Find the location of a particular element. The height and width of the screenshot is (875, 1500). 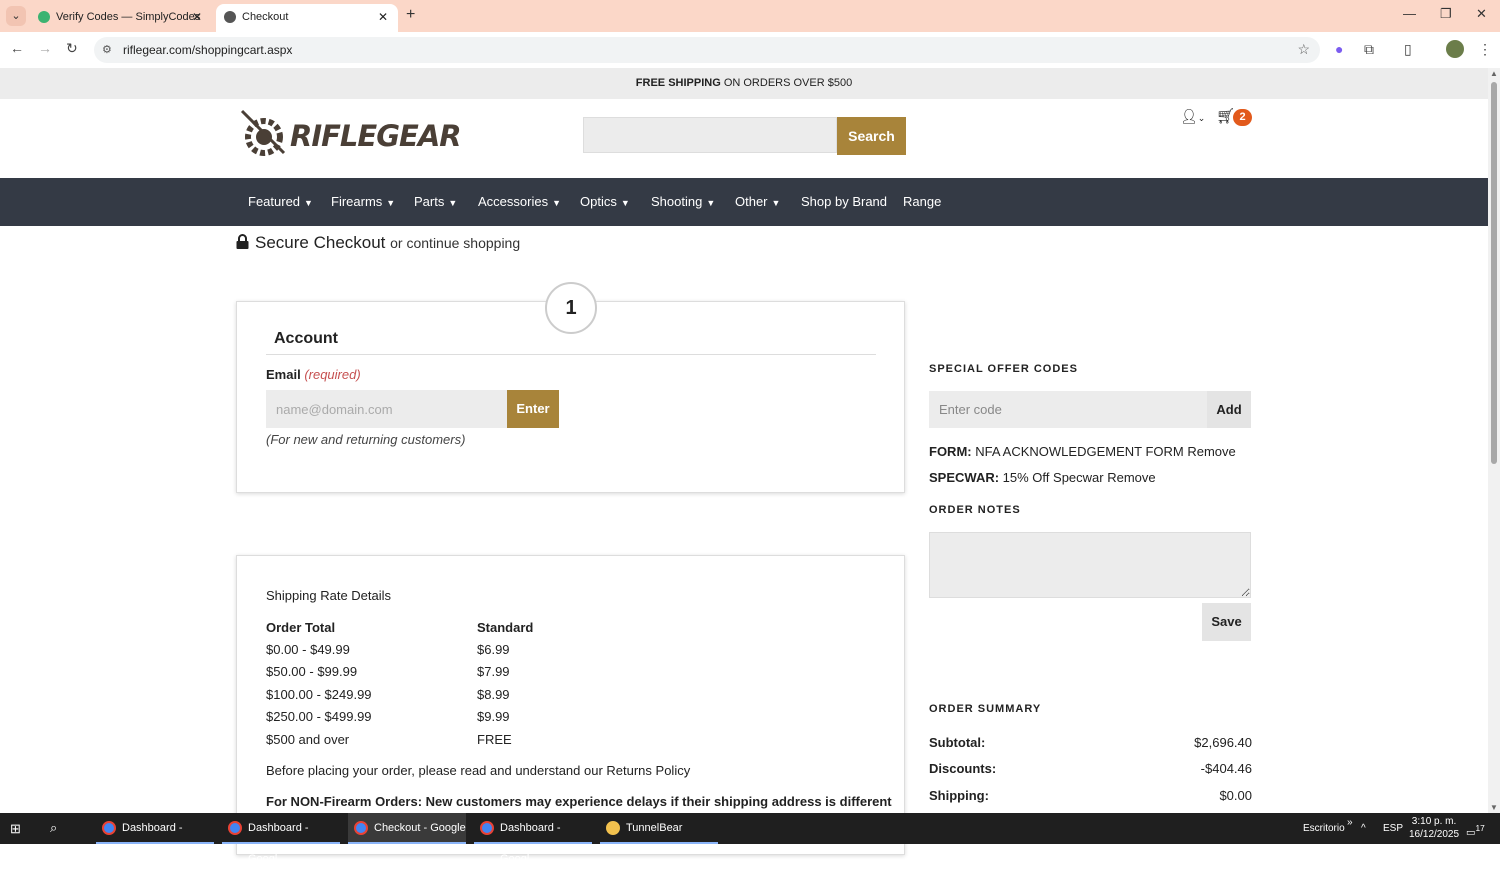

page-scrollbar: ▲ ▼ is located at coordinates (1494, 440).